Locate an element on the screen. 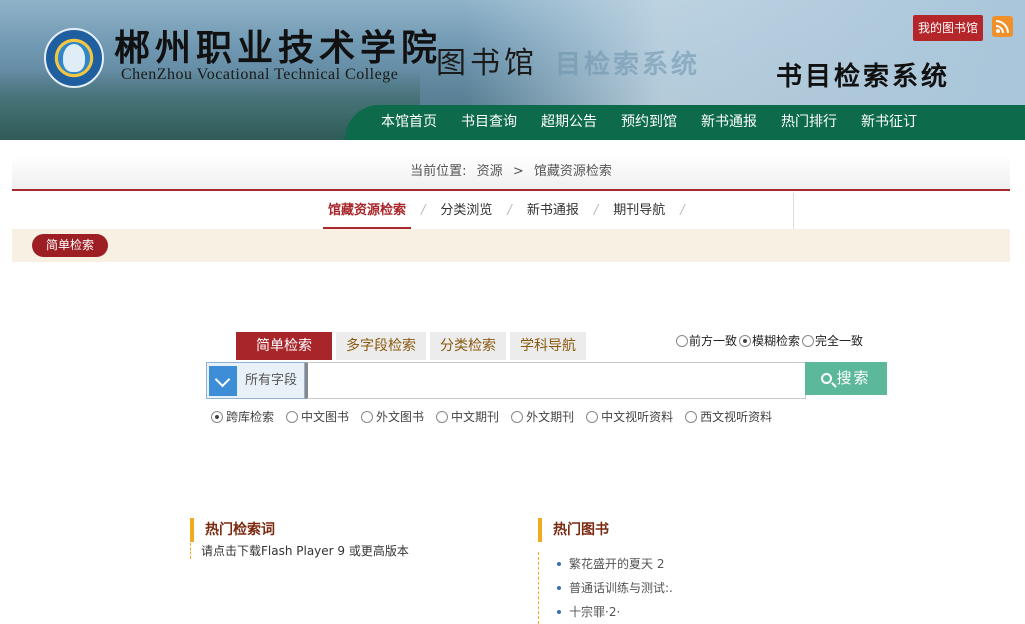  nav-item-reservation: 预约到馆 is located at coordinates (649, 122).